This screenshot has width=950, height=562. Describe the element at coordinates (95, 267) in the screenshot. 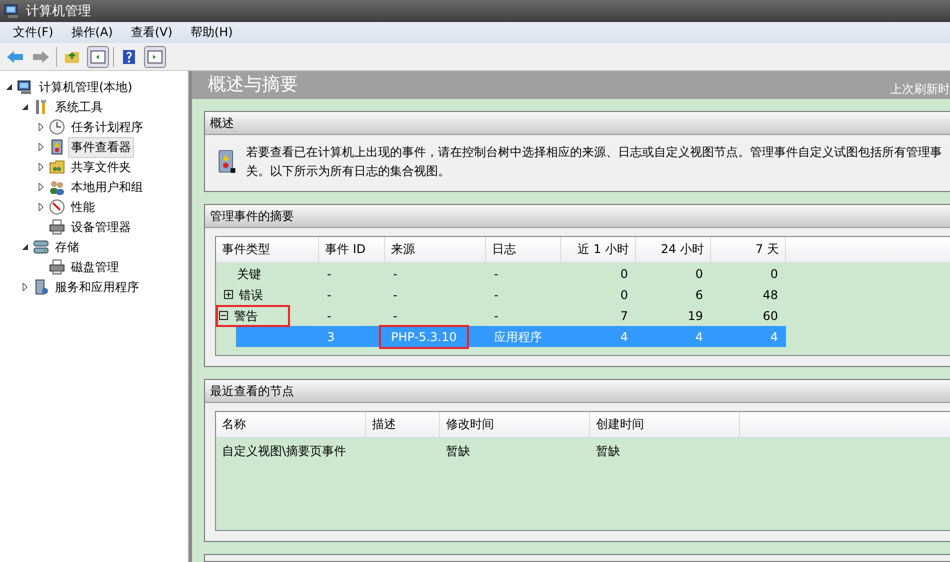

I see `tree-item: 磁盘管理` at that location.